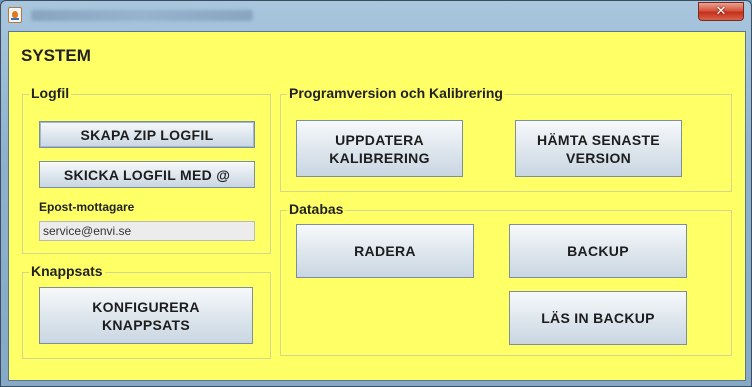 This screenshot has width=752, height=387. I want to click on logfil-group-title: Logfil, so click(50, 93).